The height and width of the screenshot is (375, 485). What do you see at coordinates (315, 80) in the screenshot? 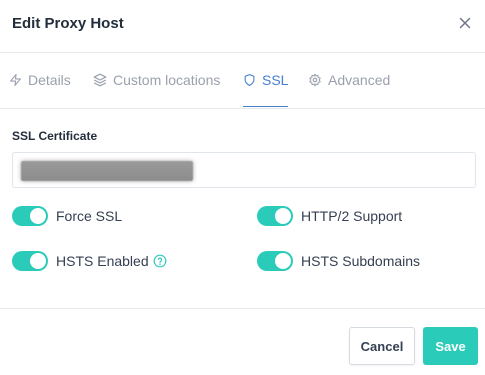
I see `settings-icon` at bounding box center [315, 80].